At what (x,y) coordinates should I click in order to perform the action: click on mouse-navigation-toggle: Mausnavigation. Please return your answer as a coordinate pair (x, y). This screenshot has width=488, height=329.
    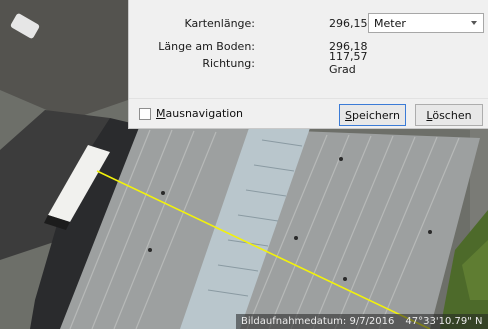
    Looking at the image, I should click on (191, 113).